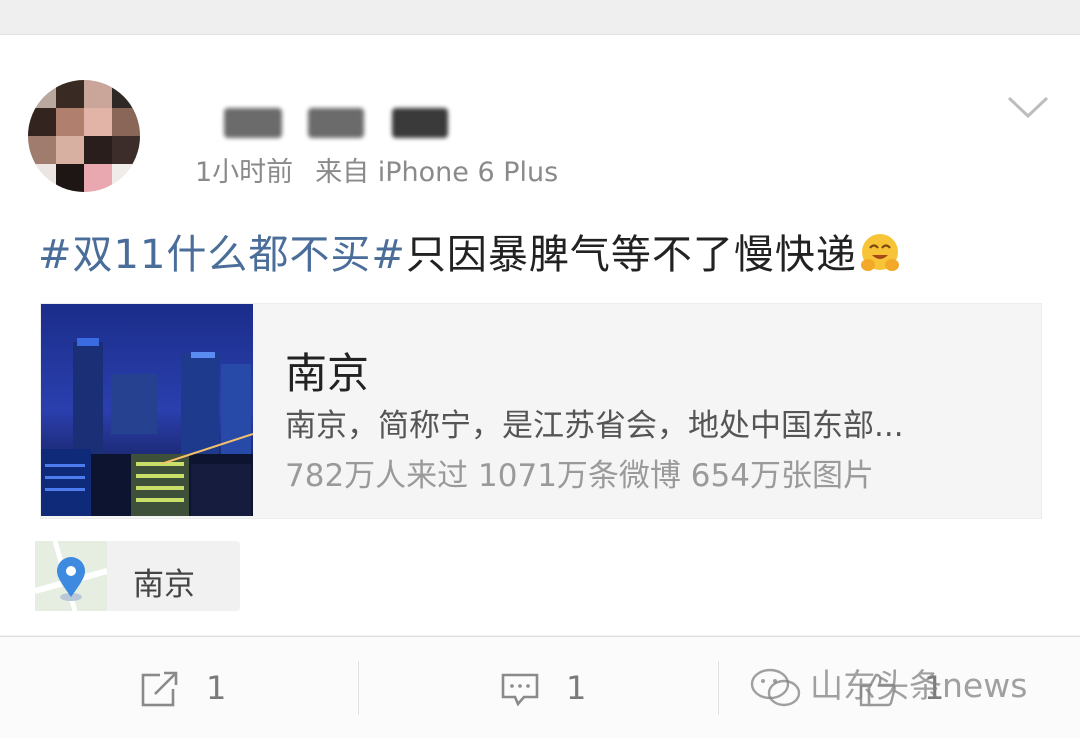 The image size is (1080, 738). Describe the element at coordinates (244, 172) in the screenshot. I see `post-time: 1小时前` at that location.